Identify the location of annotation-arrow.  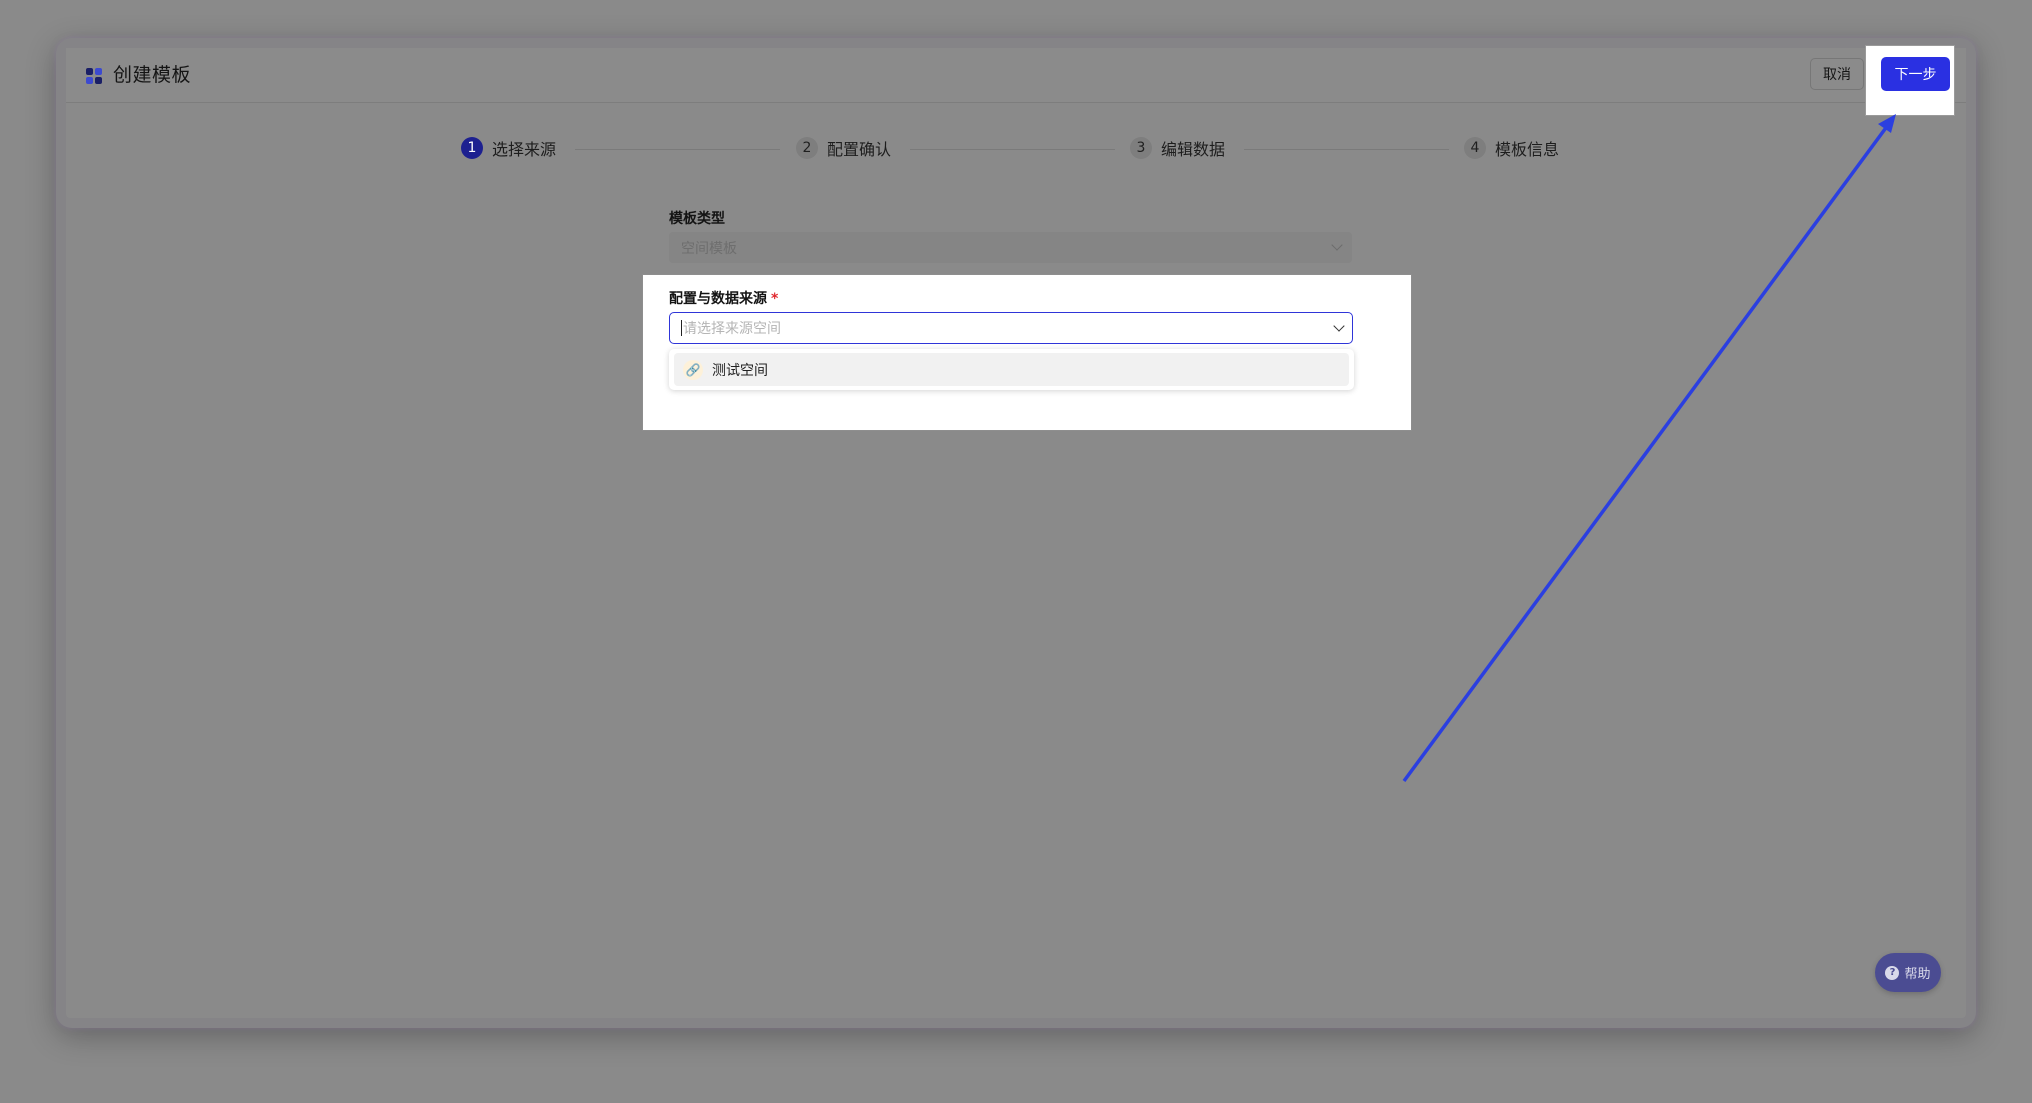
(1649, 448).